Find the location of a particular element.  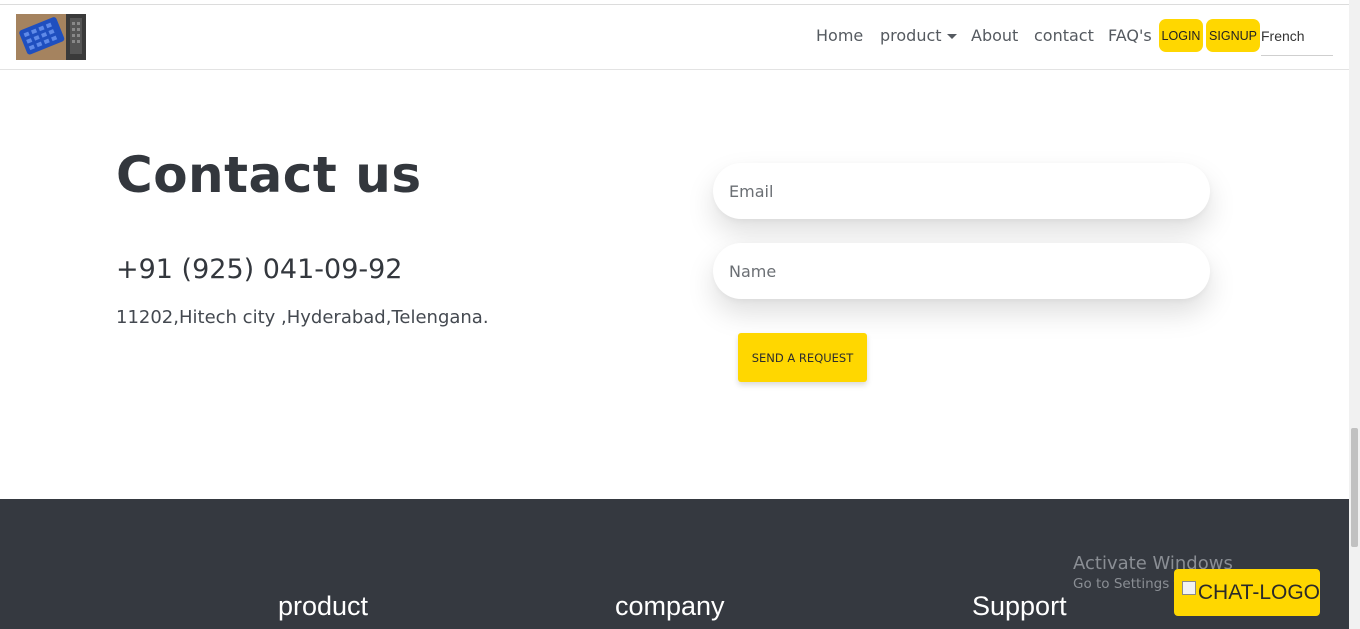

scrollbar-thumb is located at coordinates (1354, 487).